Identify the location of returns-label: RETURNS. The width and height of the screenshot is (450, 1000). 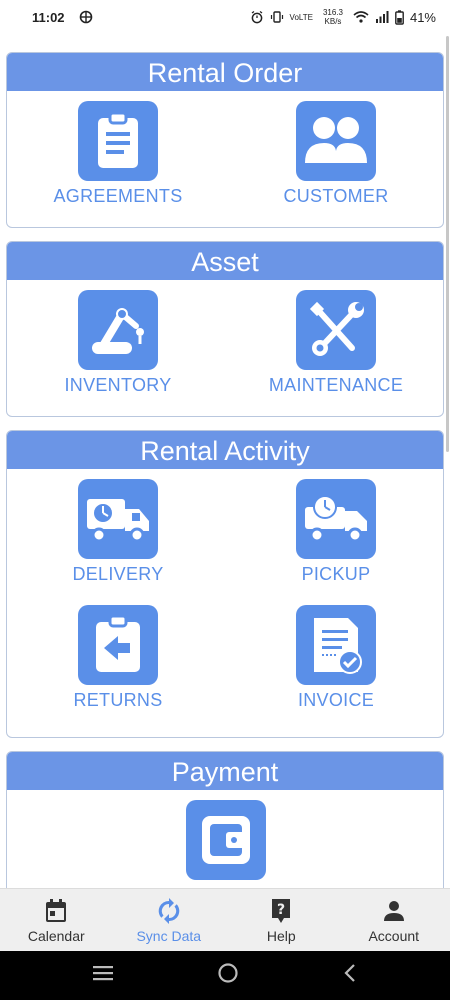
(118, 700).